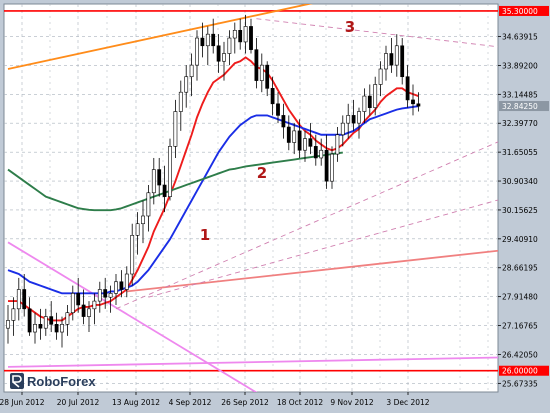 This screenshot has width=550, height=413. Describe the element at coordinates (520, 106) in the screenshot. I see `current-price-label: 32.84250` at that location.